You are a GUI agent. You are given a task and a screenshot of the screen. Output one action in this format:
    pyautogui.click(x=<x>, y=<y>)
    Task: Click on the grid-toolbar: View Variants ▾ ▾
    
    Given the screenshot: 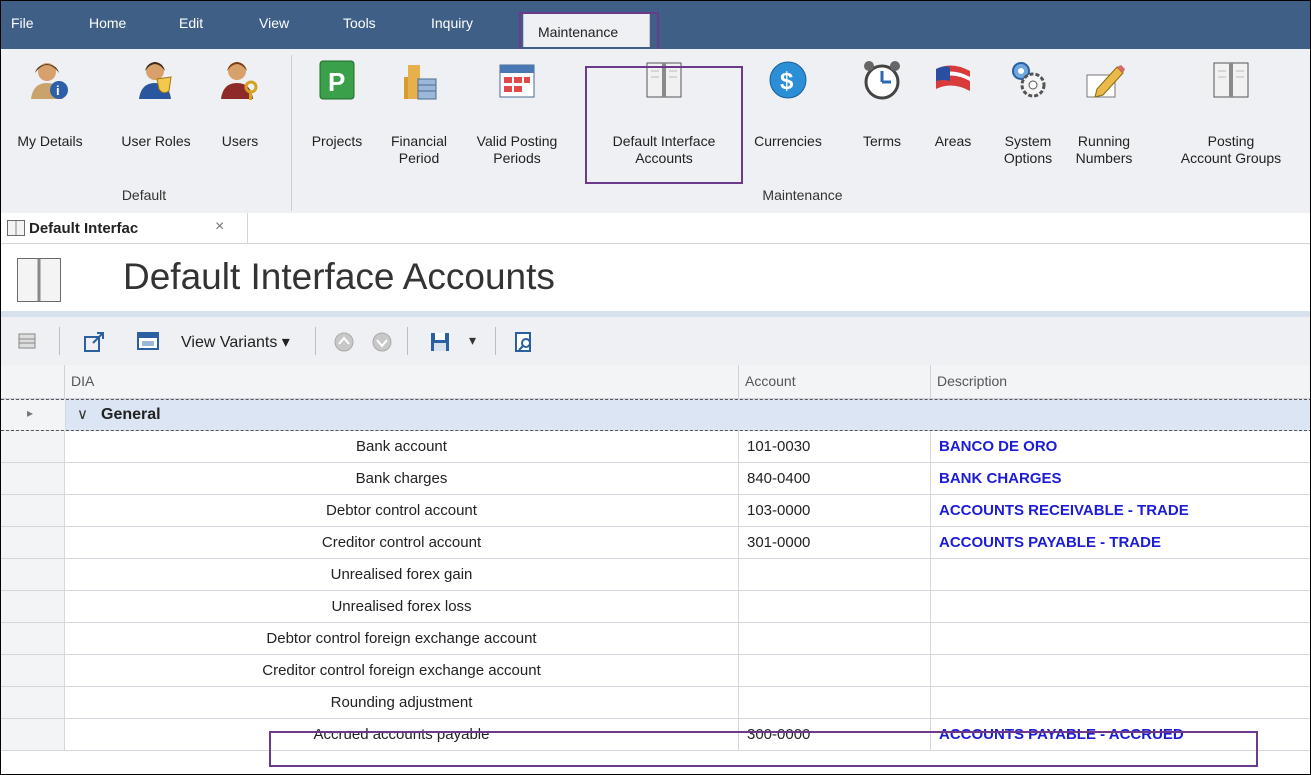 What is the action you would take?
    pyautogui.click(x=655, y=341)
    